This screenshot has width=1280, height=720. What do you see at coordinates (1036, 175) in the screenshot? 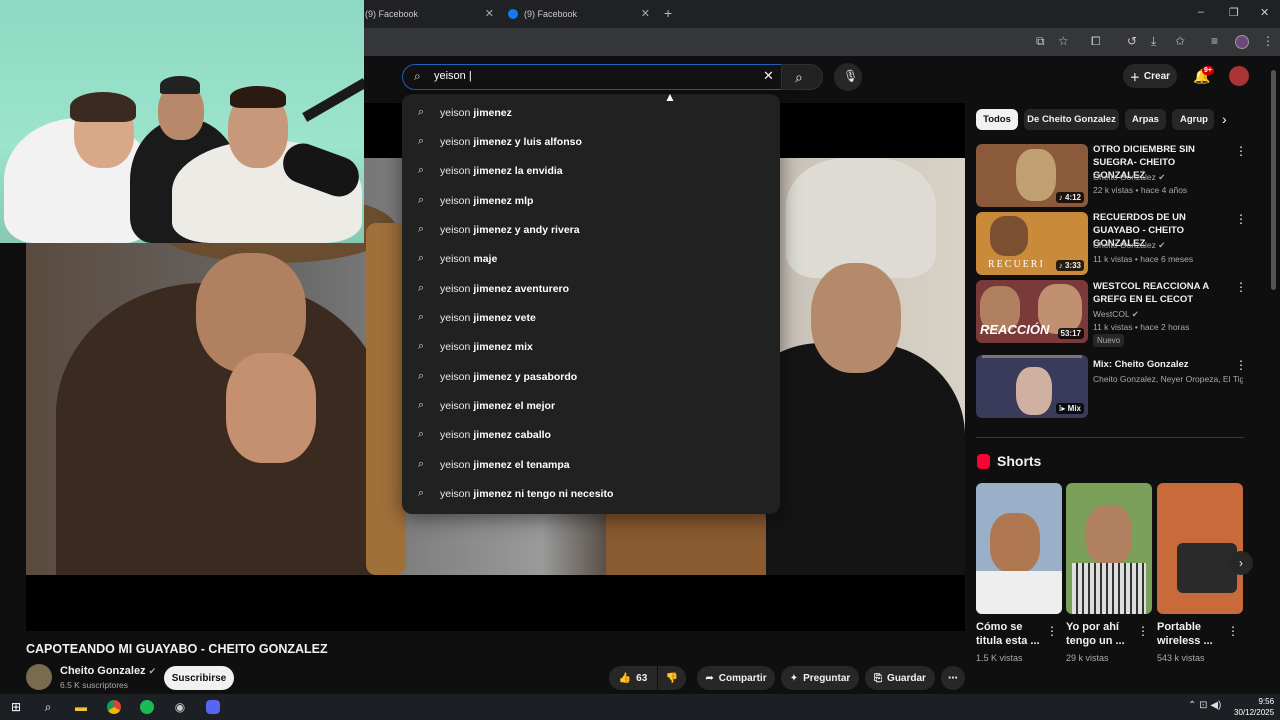
I see `thumbnail-figure` at bounding box center [1036, 175].